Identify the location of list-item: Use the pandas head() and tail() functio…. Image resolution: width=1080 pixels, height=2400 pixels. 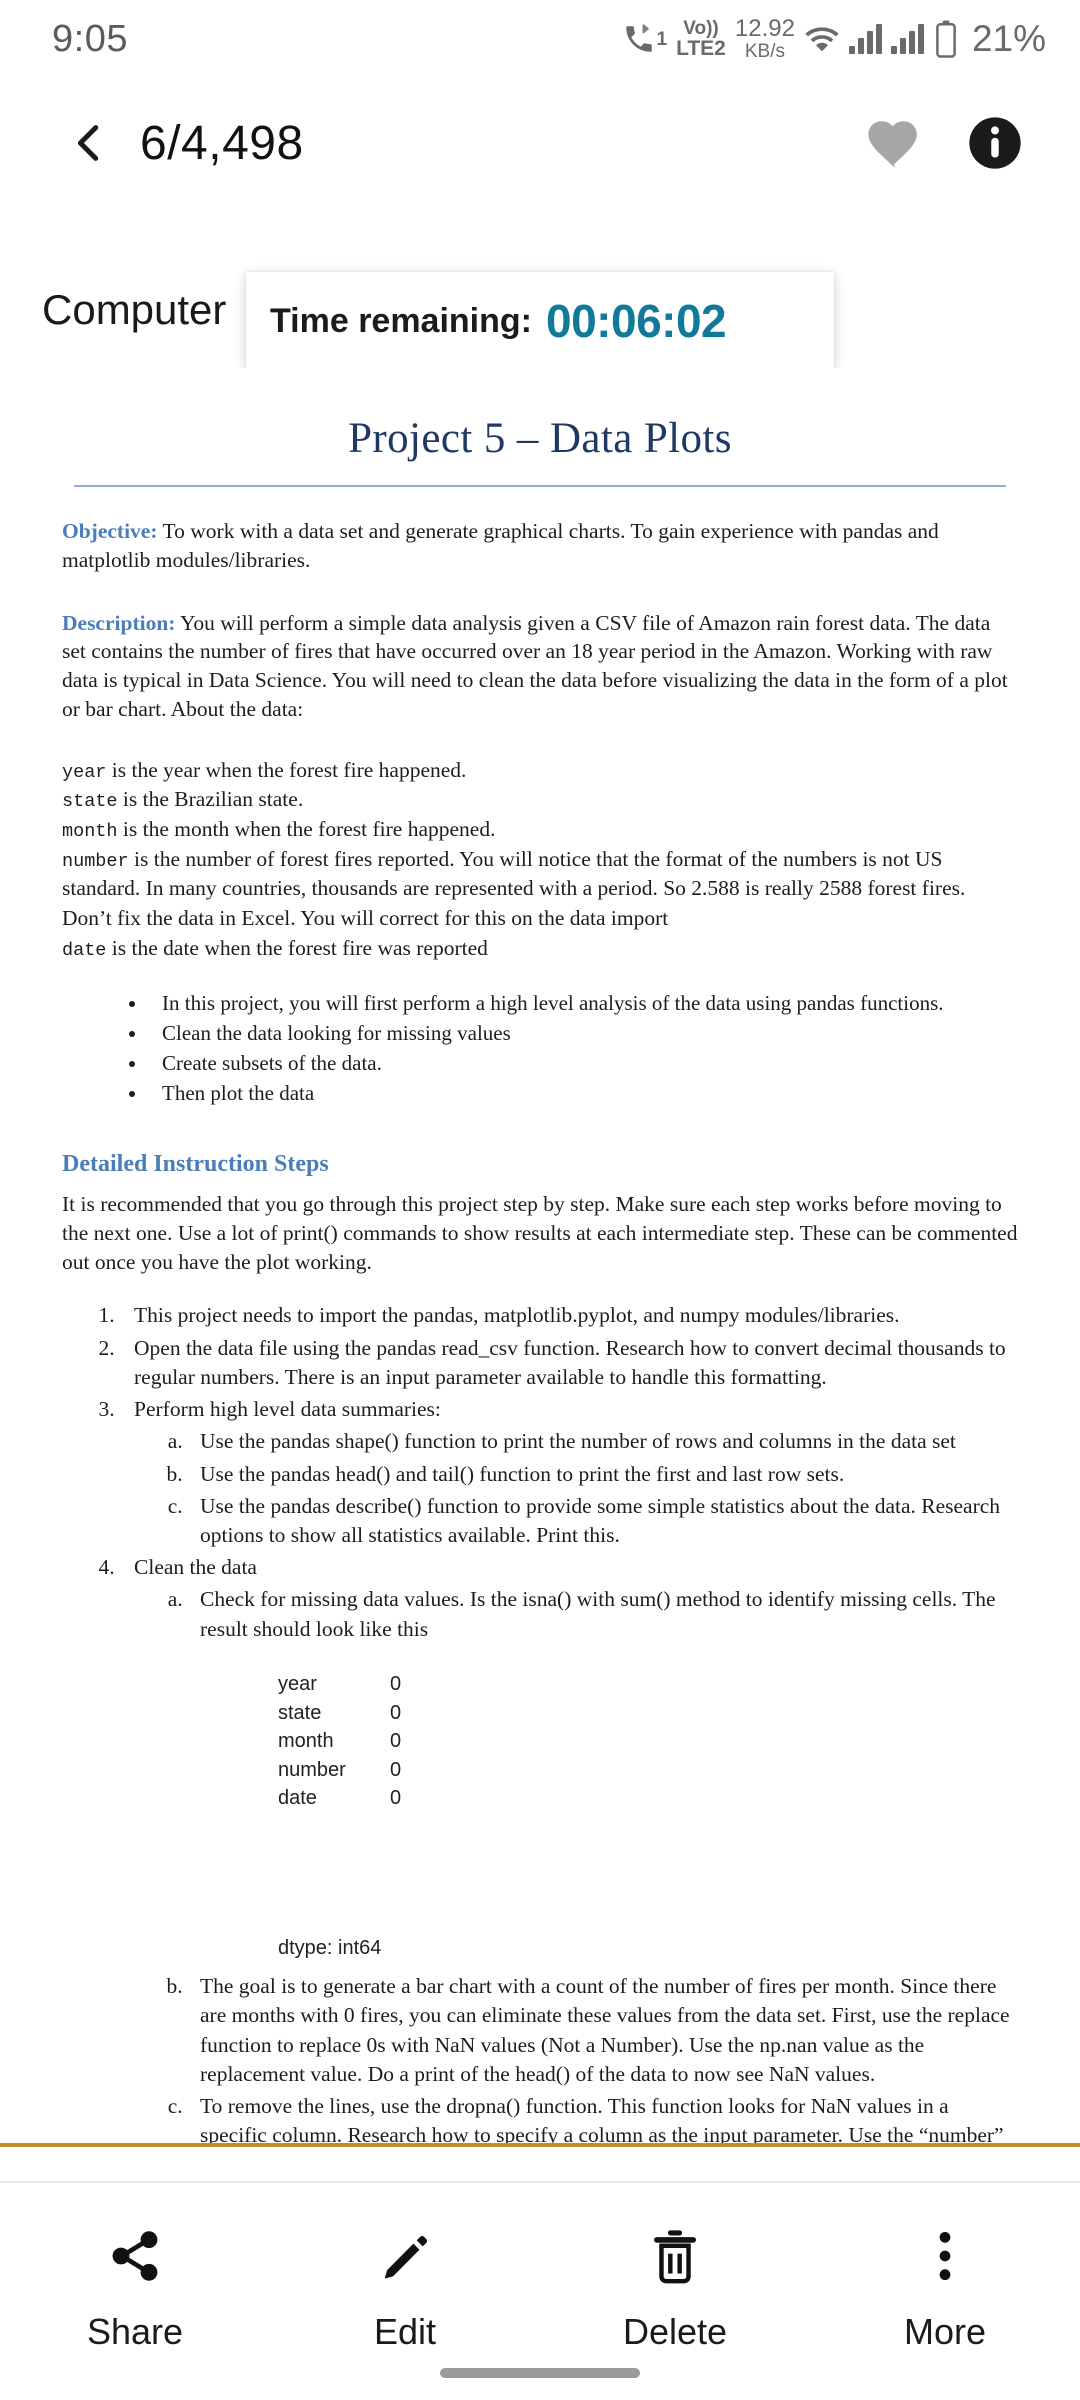
(603, 1474).